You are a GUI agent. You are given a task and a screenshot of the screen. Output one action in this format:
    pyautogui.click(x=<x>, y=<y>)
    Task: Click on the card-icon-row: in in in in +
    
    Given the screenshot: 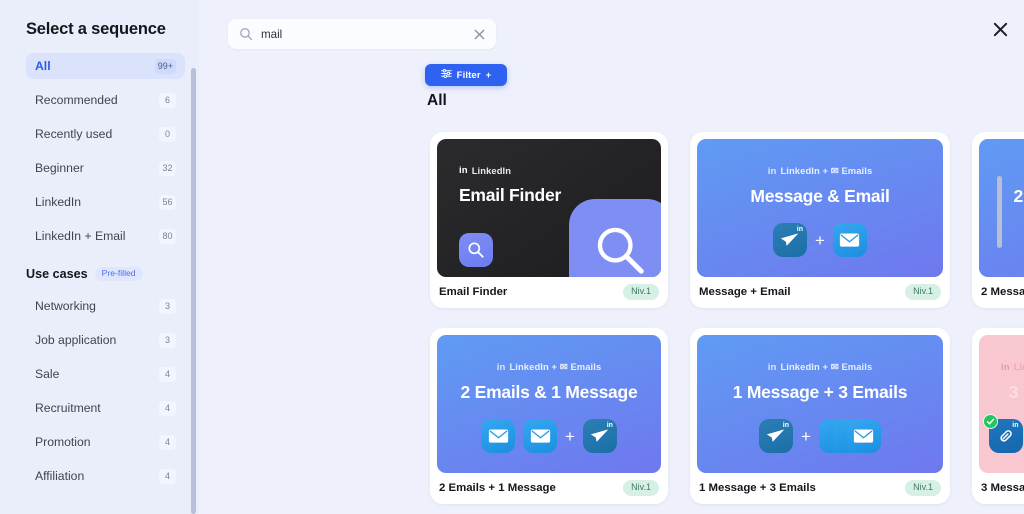 What is the action you would take?
    pyautogui.click(x=1003, y=433)
    